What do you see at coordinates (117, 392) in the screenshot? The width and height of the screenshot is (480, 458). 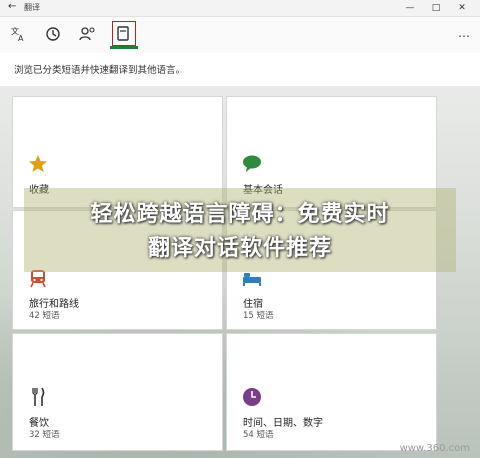 I see `category-card-dining: 餐饮 32 短语` at bounding box center [117, 392].